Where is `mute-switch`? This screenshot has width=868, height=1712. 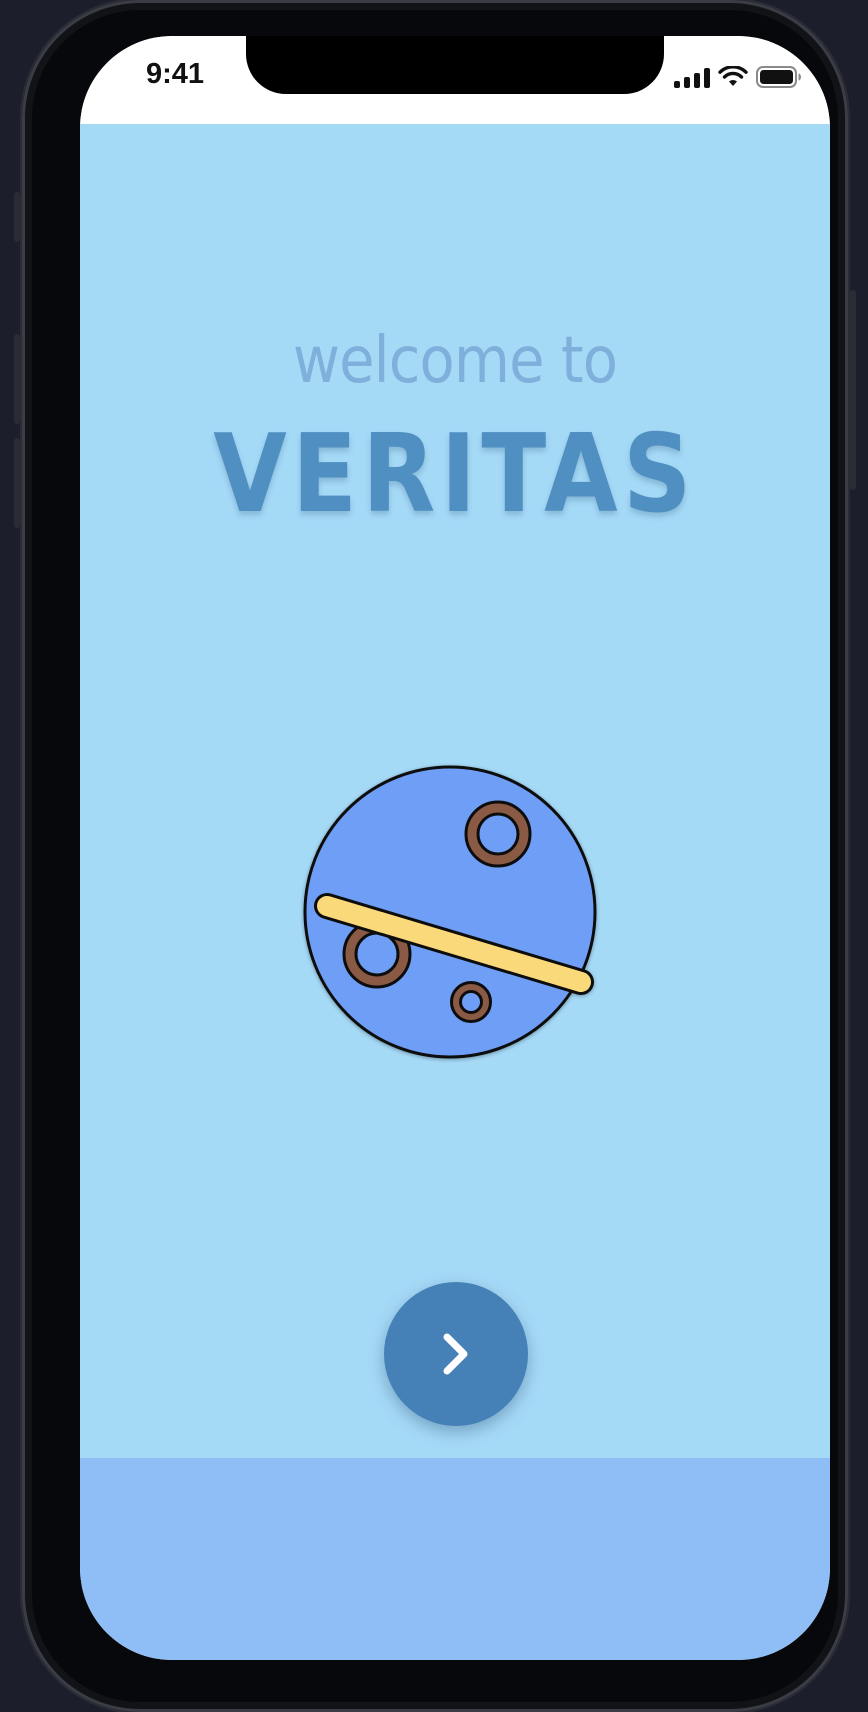 mute-switch is located at coordinates (17, 217).